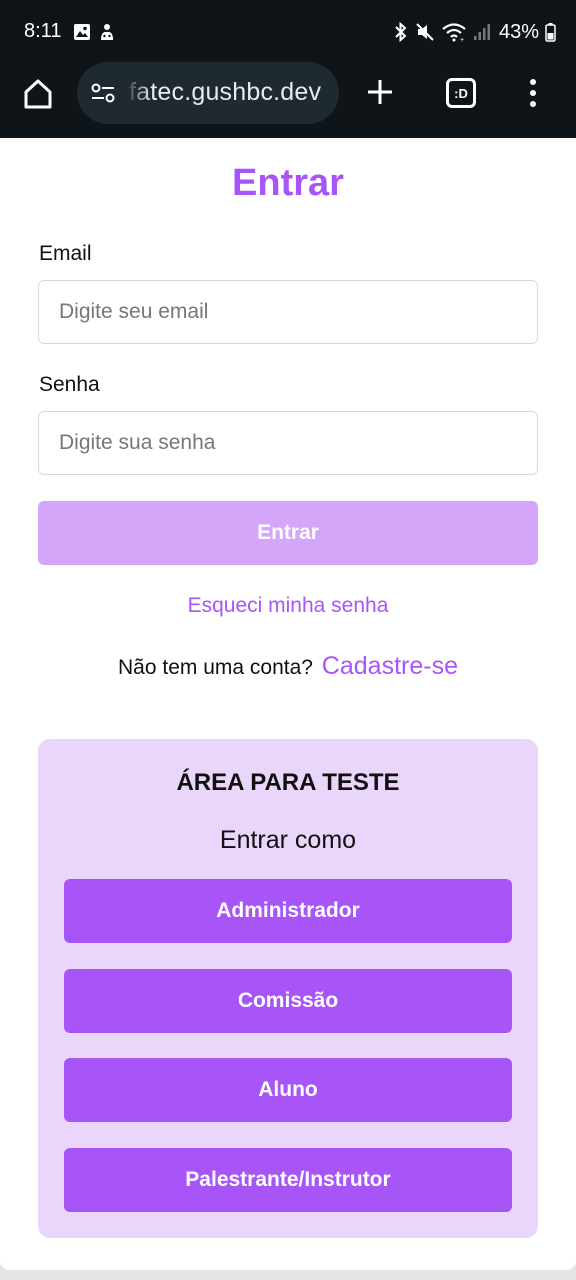  I want to click on status-bar: 8:11 + 43%, so click(288, 31).